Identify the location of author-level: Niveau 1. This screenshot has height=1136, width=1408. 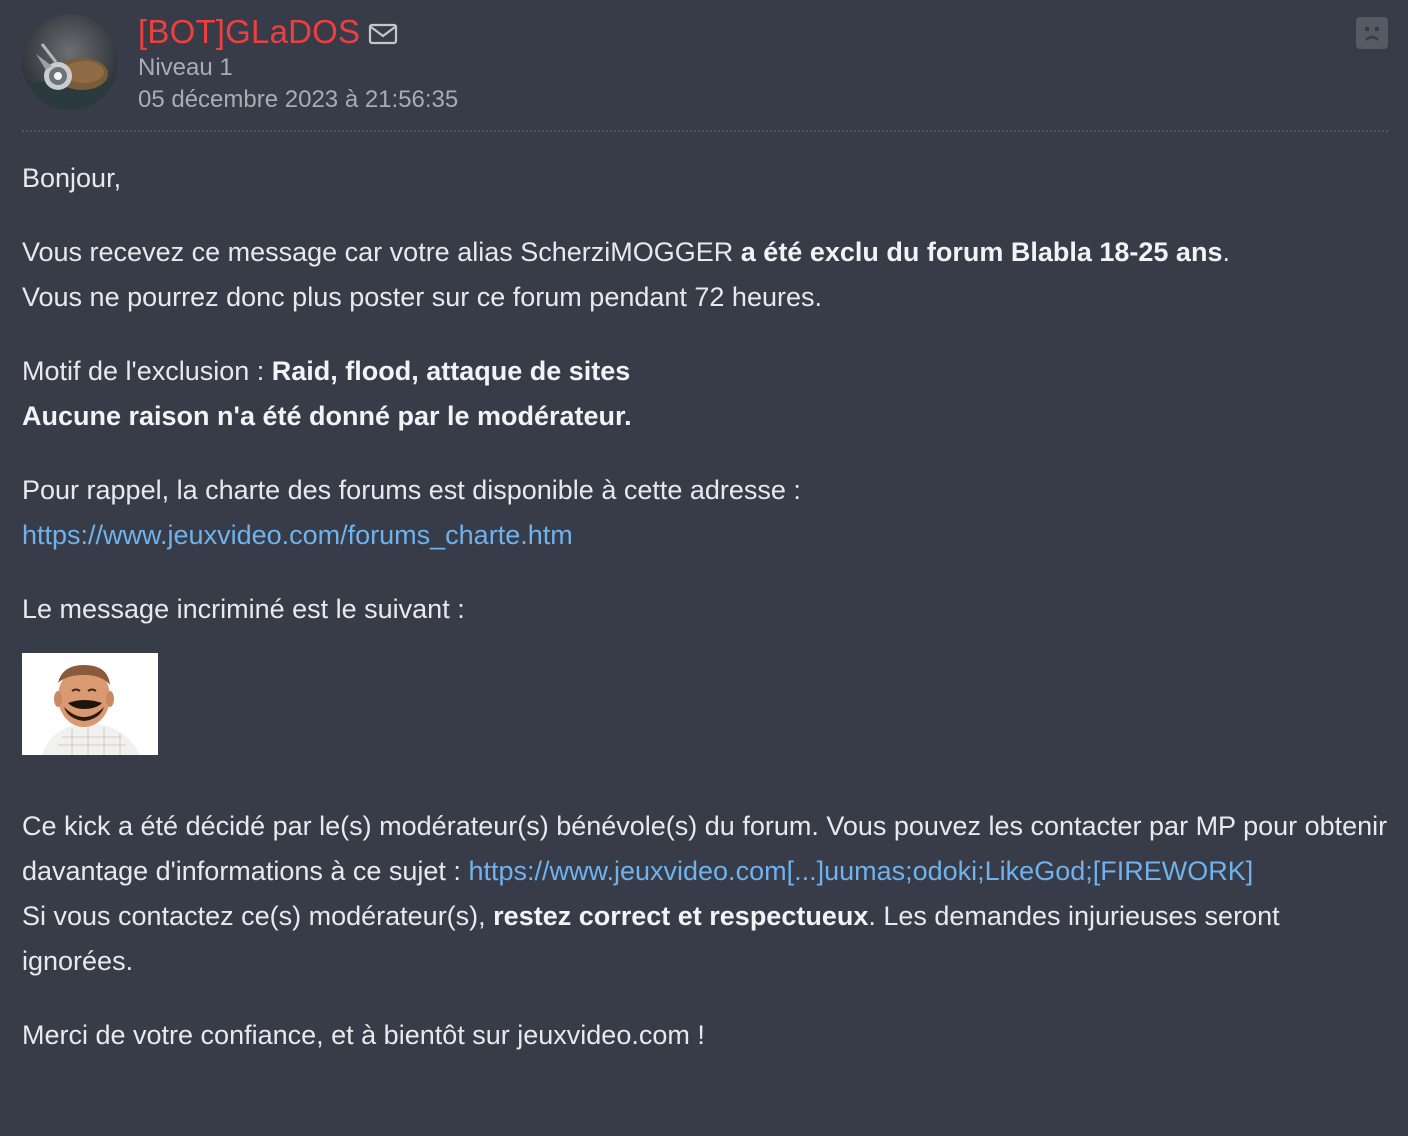
(185, 67).